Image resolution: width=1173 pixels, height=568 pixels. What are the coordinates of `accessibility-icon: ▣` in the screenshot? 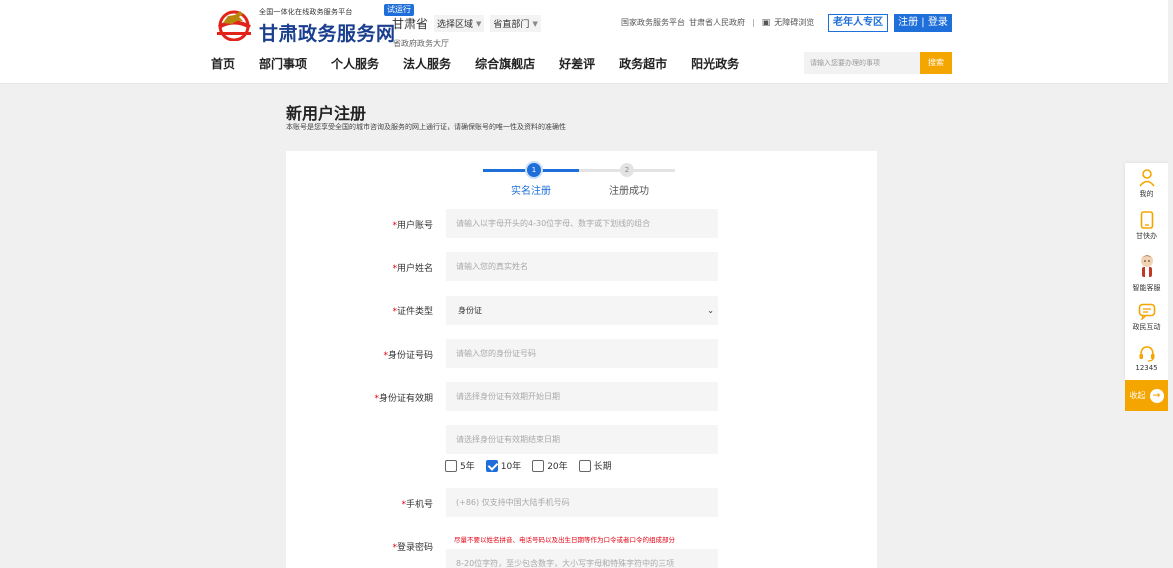 It's located at (766, 22).